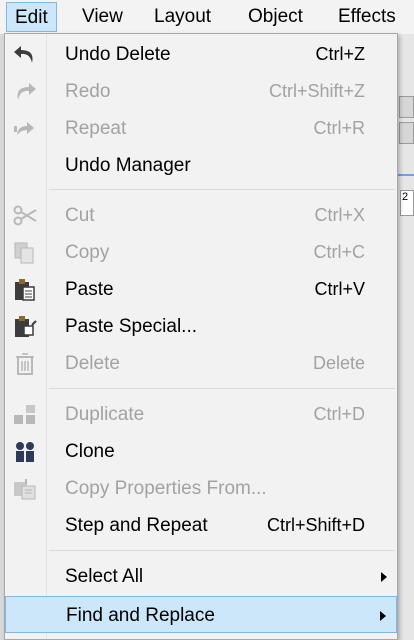 This screenshot has height=640, width=414. What do you see at coordinates (316, 91) in the screenshot?
I see `menu-item-shortcut: Ctrl+Shift+Z` at bounding box center [316, 91].